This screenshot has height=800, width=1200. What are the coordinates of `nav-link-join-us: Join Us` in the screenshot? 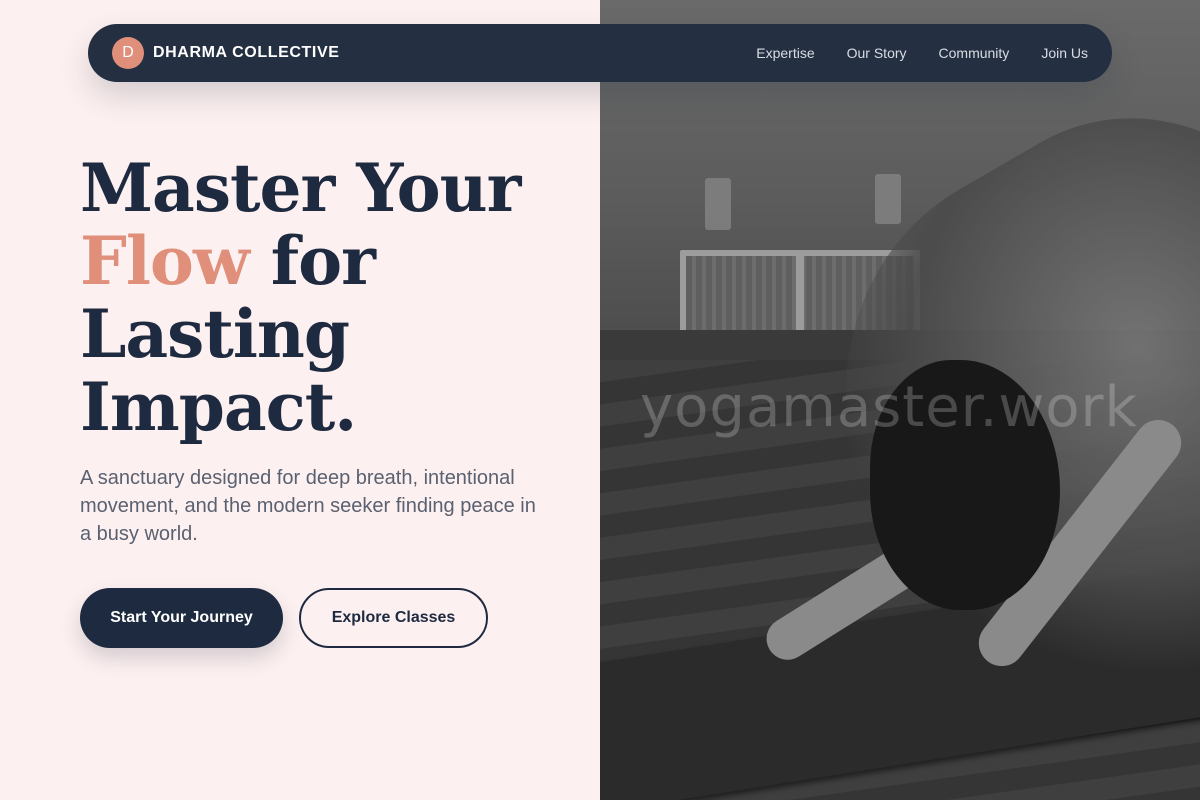 It's located at (1064, 53).